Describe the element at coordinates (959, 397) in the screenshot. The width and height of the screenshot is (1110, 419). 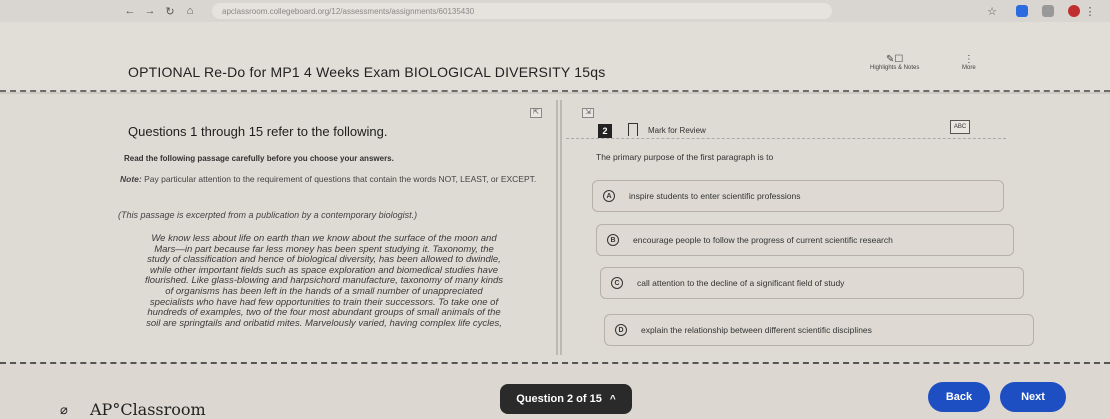
I see `back-button: Back` at that location.